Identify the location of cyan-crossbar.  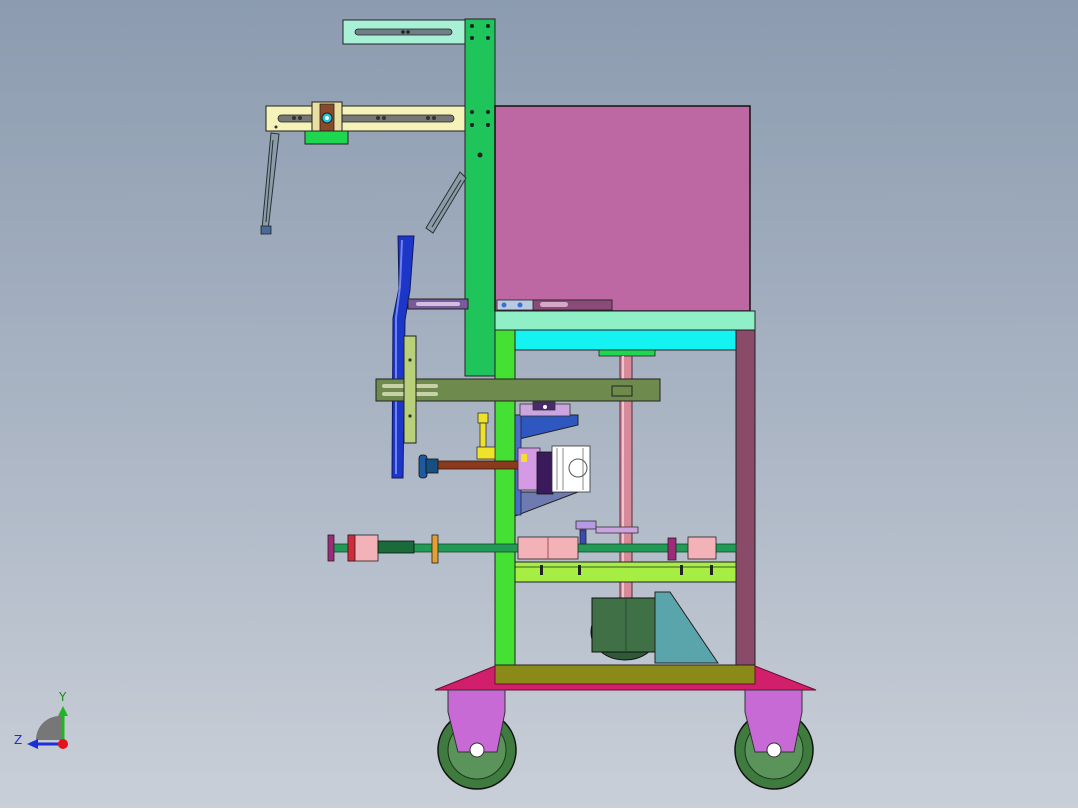
(625, 340).